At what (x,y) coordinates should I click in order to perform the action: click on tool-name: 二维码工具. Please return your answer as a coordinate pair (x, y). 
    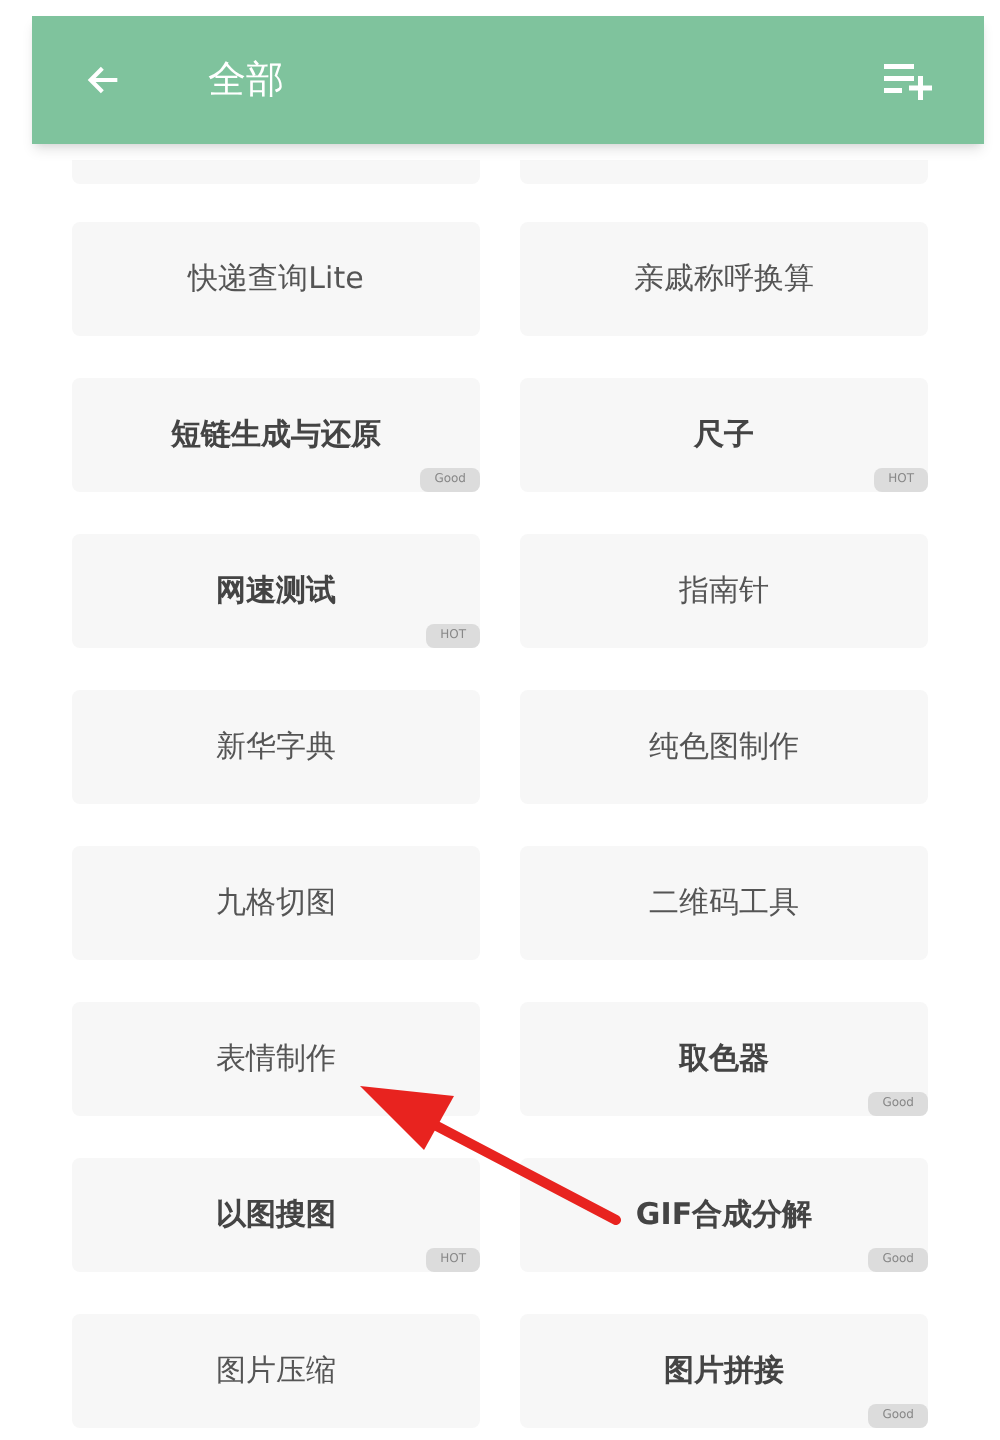
    Looking at the image, I should click on (724, 903).